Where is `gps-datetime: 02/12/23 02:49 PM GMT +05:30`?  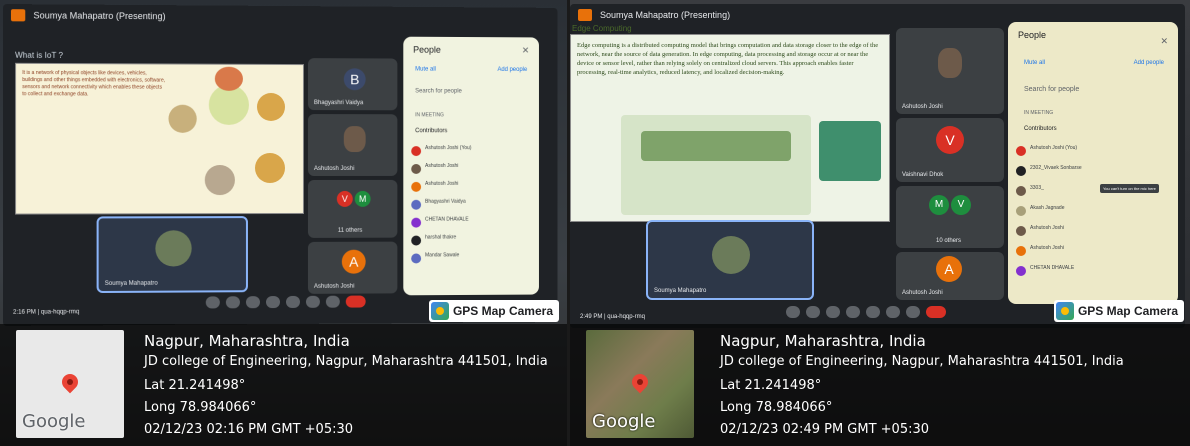
gps-datetime: 02/12/23 02:49 PM GMT +05:30 is located at coordinates (825, 429).